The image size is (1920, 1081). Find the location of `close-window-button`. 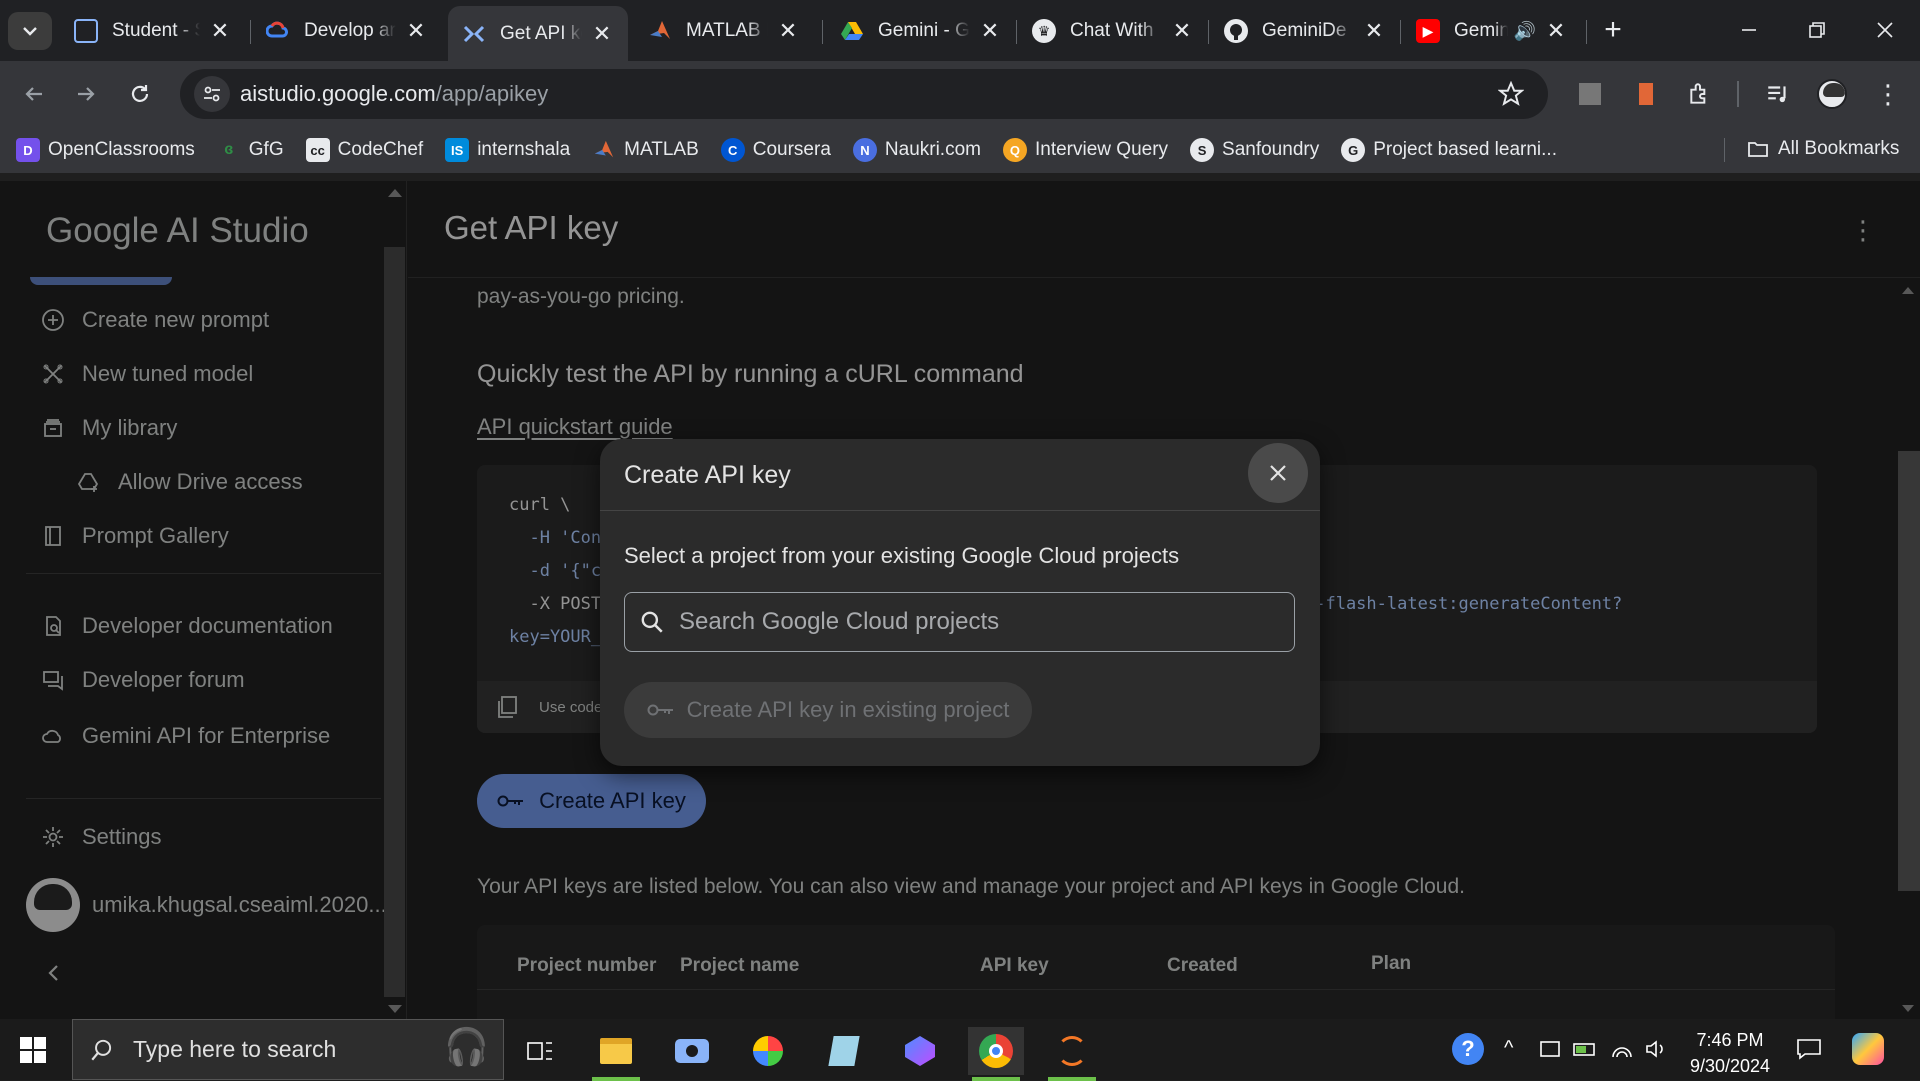

close-window-button is located at coordinates (1885, 30).